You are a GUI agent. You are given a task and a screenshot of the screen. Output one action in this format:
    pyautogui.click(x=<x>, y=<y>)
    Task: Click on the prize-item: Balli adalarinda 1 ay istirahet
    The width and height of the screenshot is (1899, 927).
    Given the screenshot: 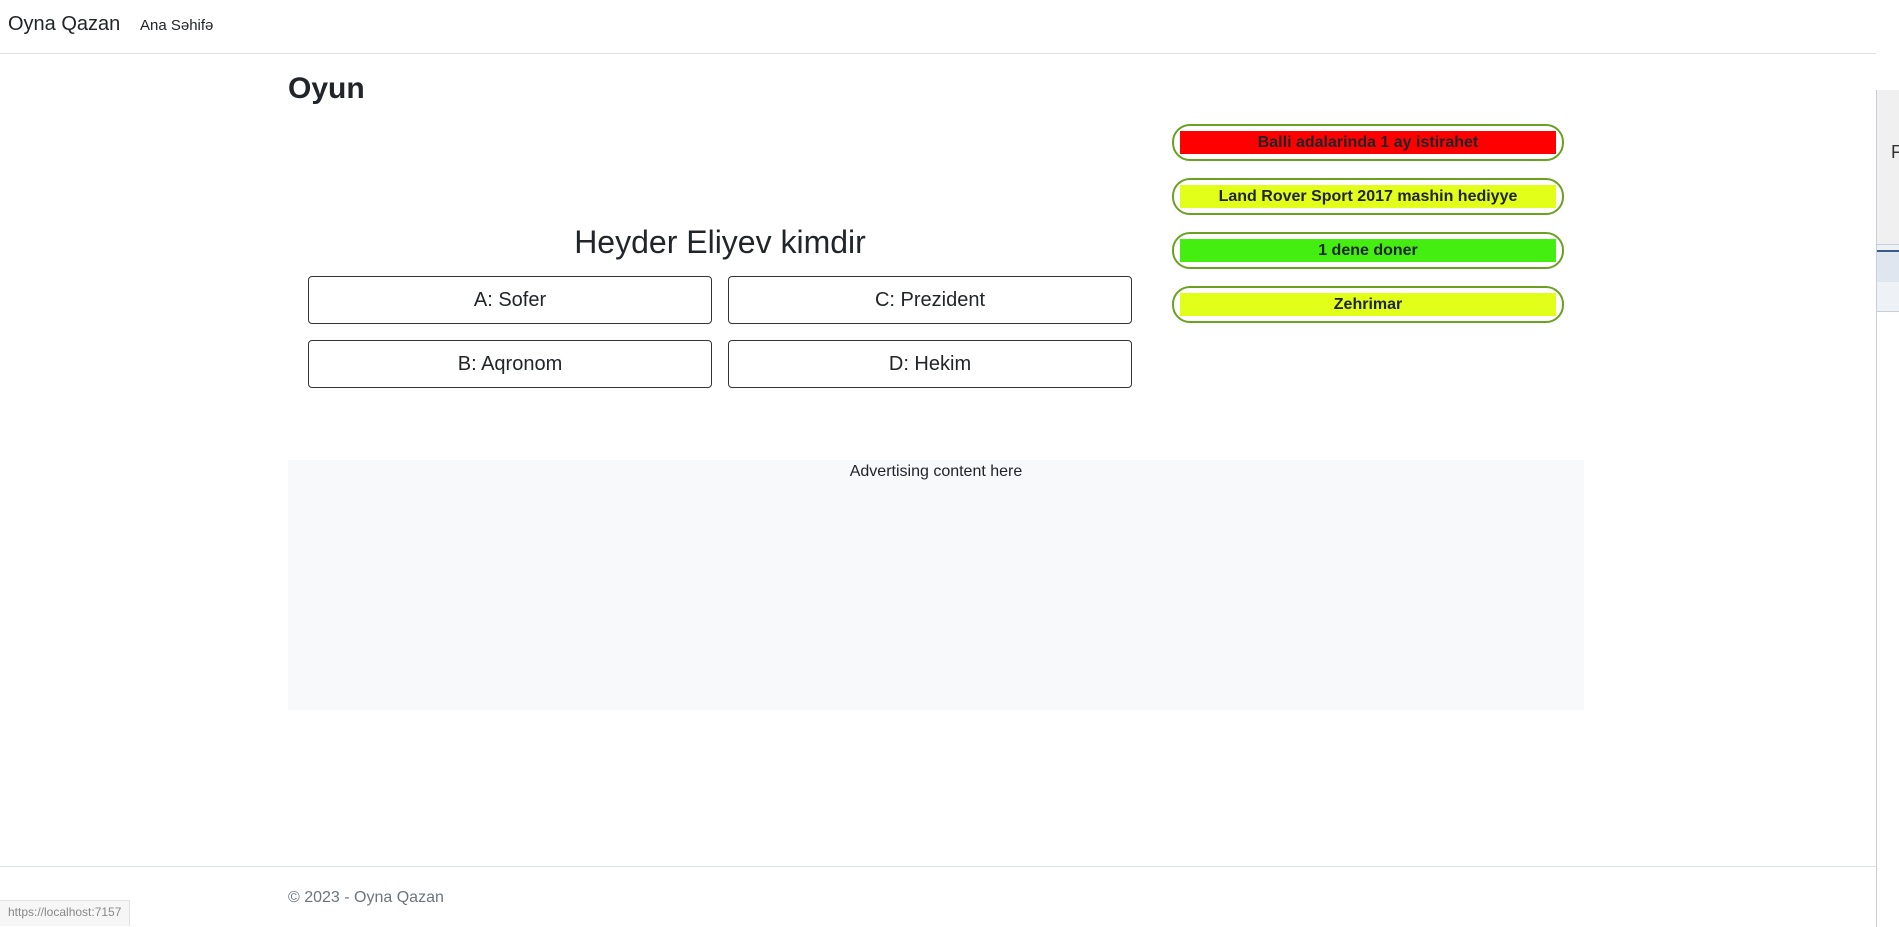 What is the action you would take?
    pyautogui.click(x=1368, y=142)
    